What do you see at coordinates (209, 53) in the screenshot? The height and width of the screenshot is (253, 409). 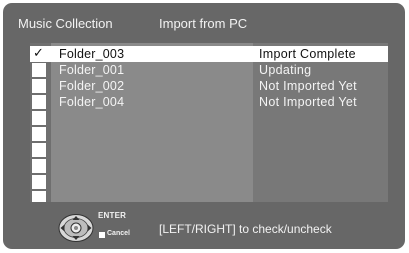 I see `folder-row-1: ✓ Folder_003 Import Complete` at bounding box center [209, 53].